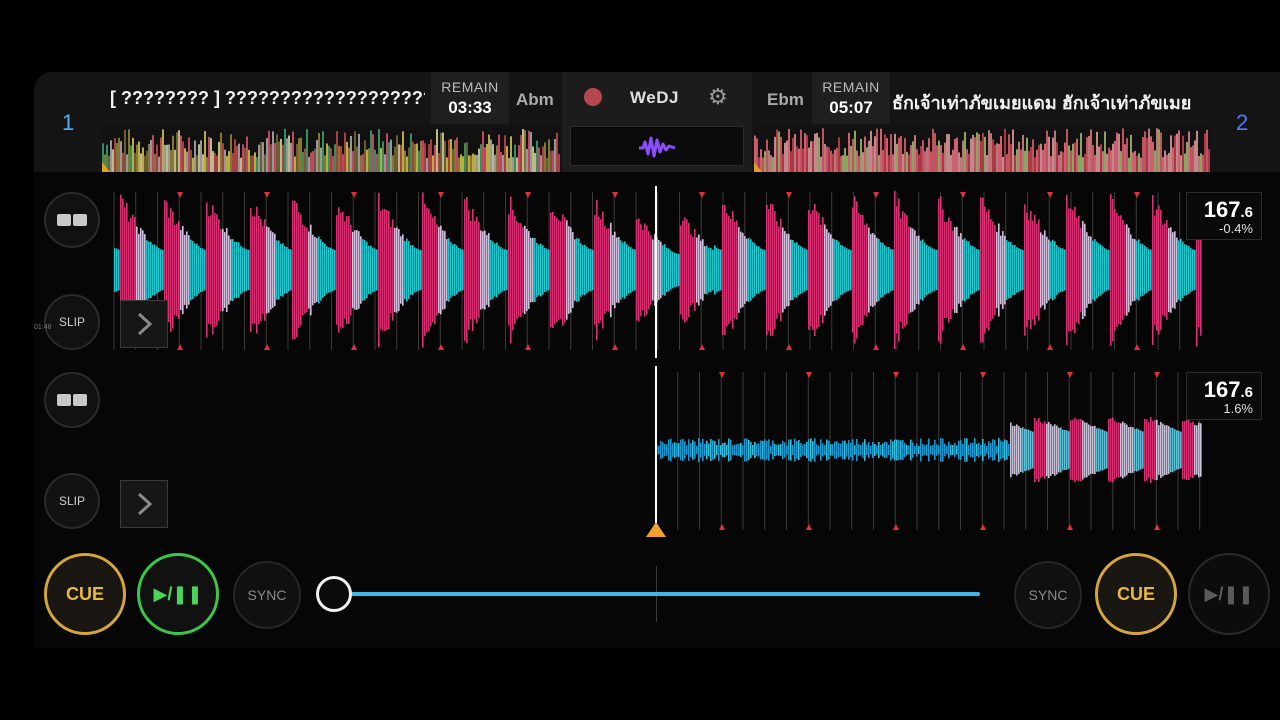  I want to click on deck-1-remain-time: 03:33, so click(470, 107).